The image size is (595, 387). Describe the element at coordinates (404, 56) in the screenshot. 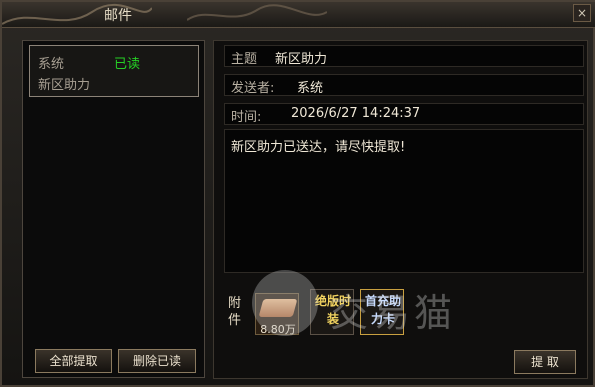

I see `subject-row: 主题 新区助力` at that location.